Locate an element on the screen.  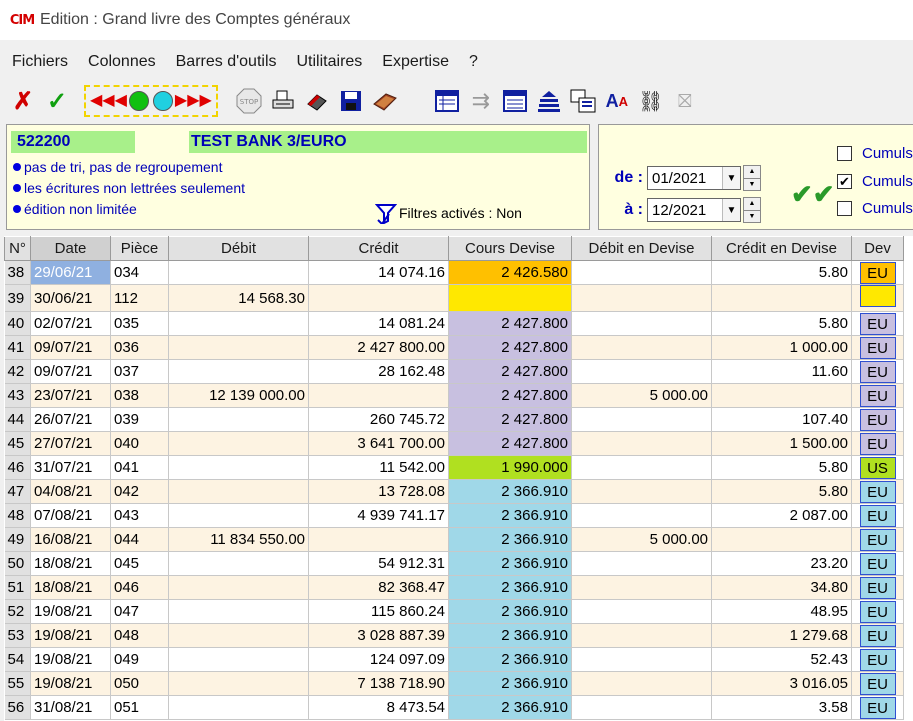
table-row: 44 26/07/21 039 260 745.72 2 427.800 107.40 EU is located at coordinates (454, 419).